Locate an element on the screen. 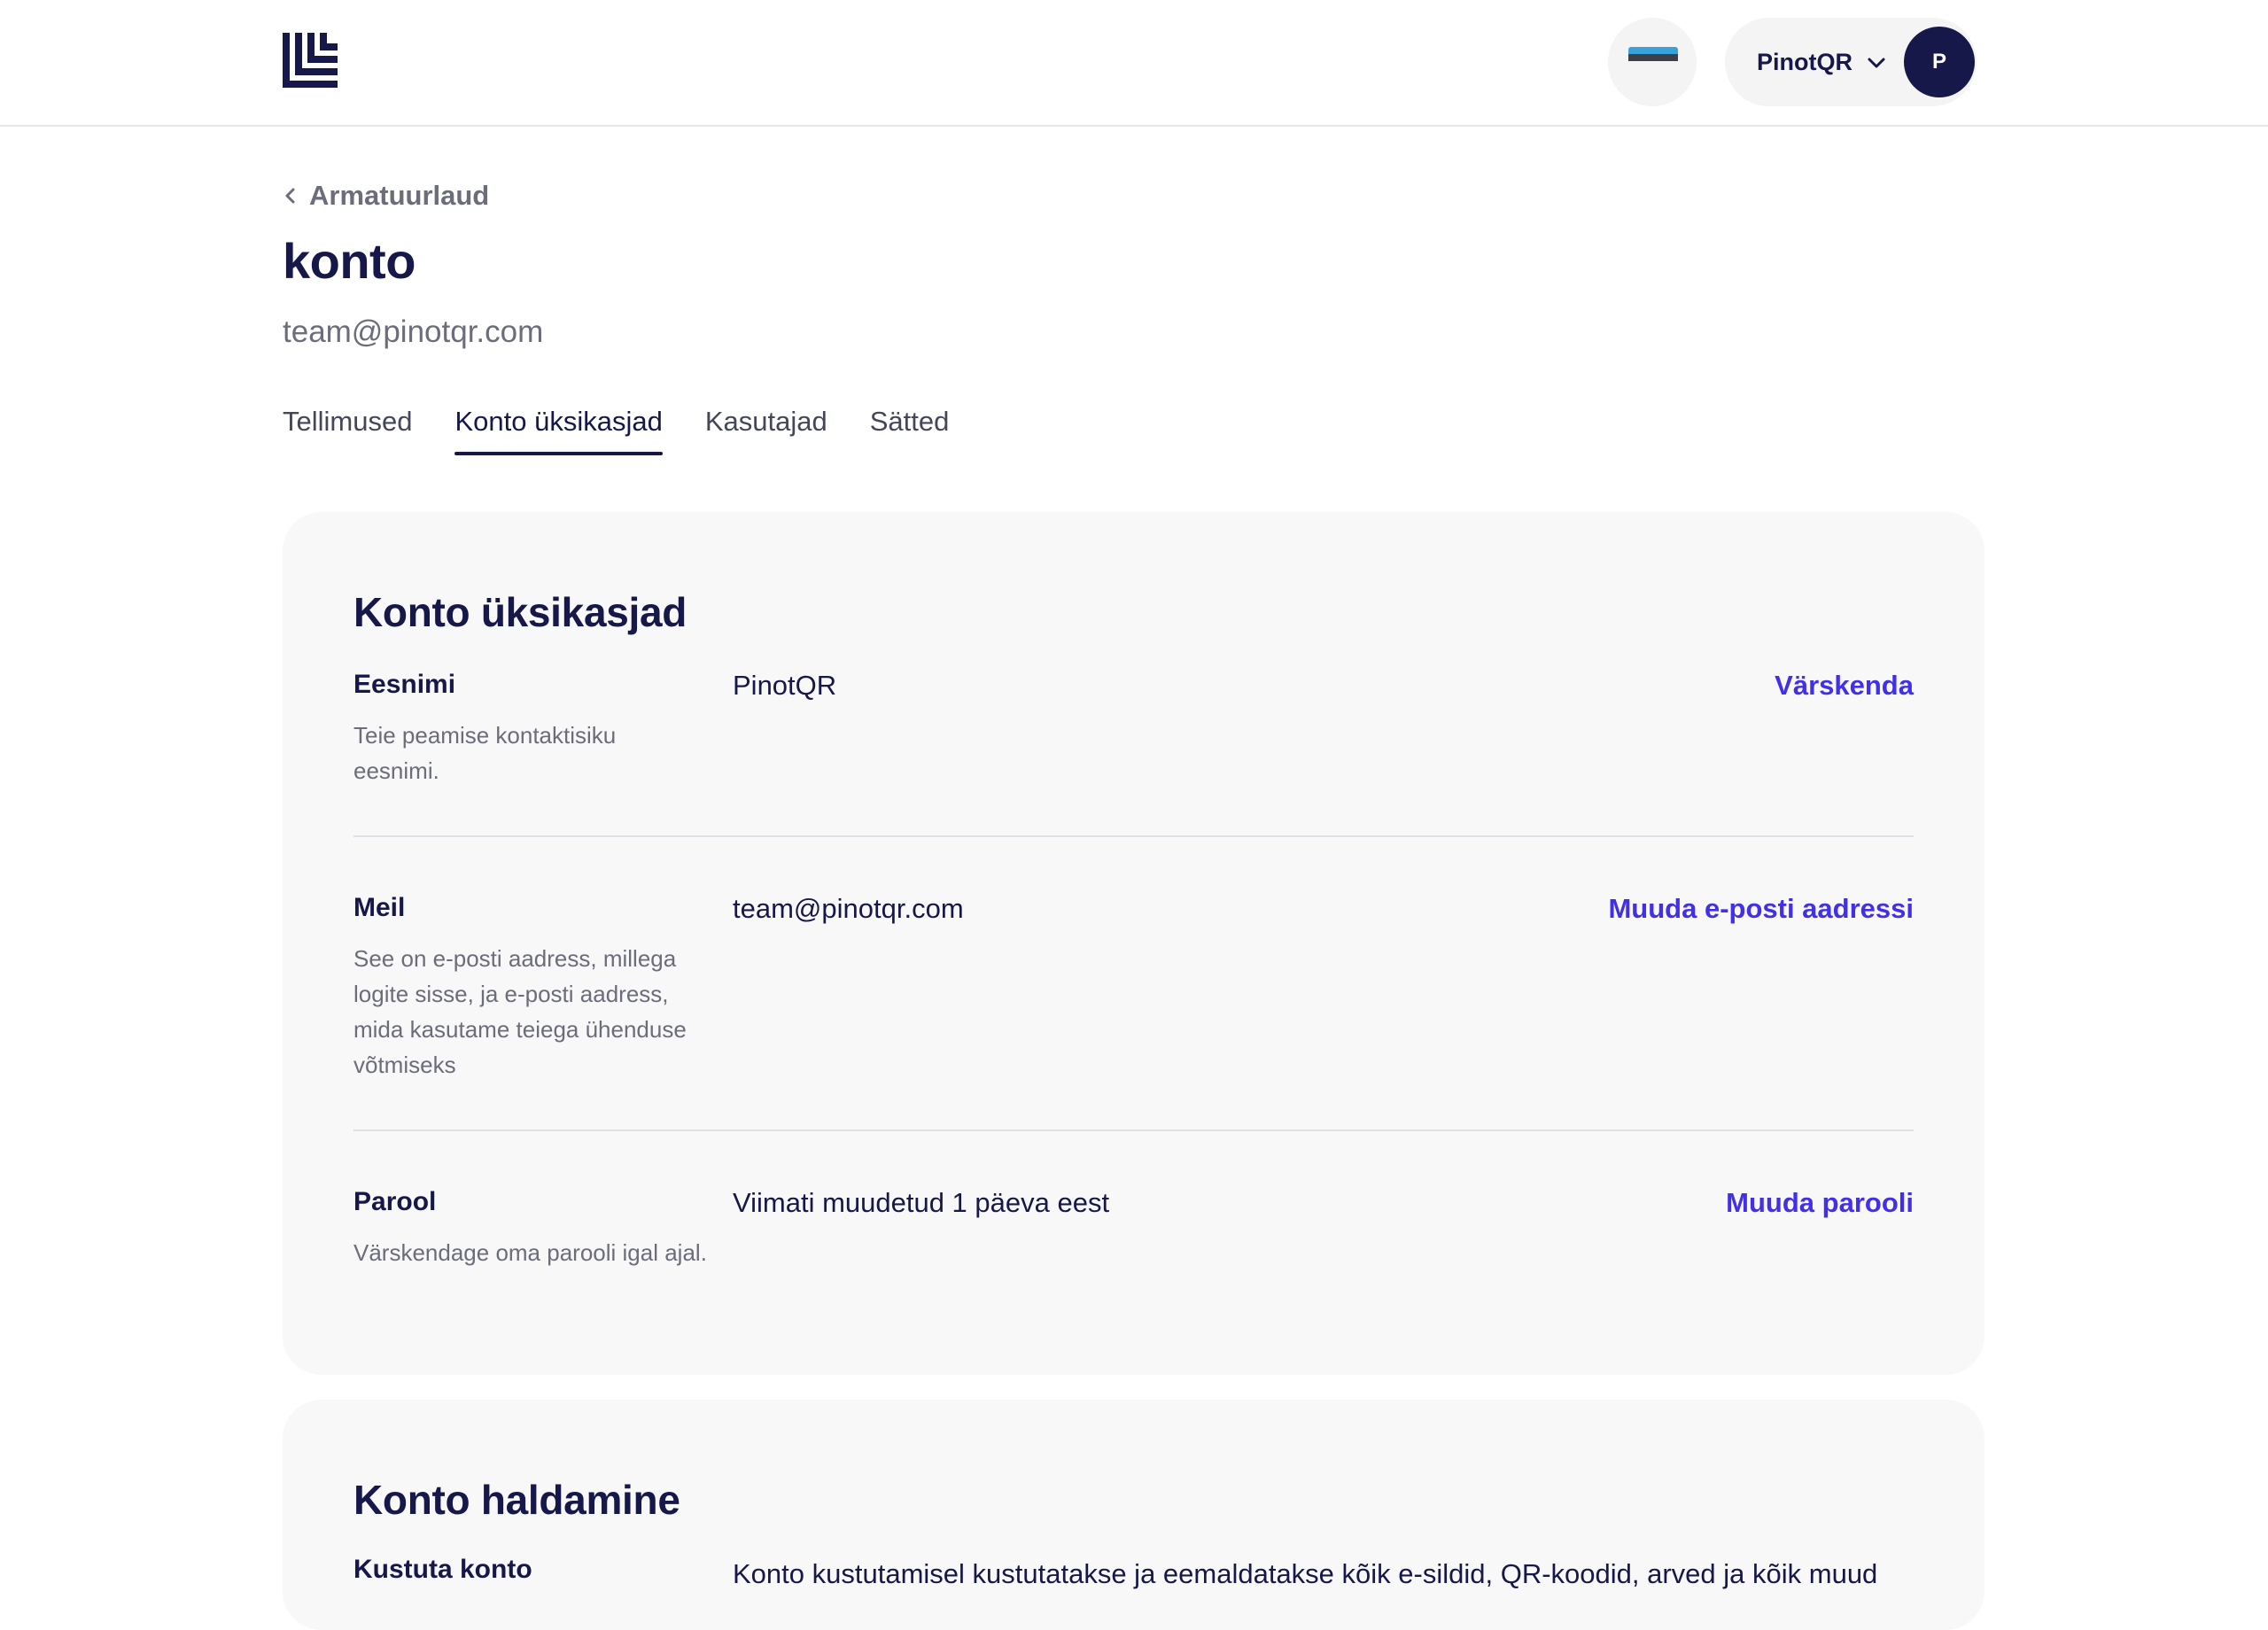 Image resolution: width=2268 pixels, height=1630 pixels. account-email: team@pinotqr.com is located at coordinates (413, 331).